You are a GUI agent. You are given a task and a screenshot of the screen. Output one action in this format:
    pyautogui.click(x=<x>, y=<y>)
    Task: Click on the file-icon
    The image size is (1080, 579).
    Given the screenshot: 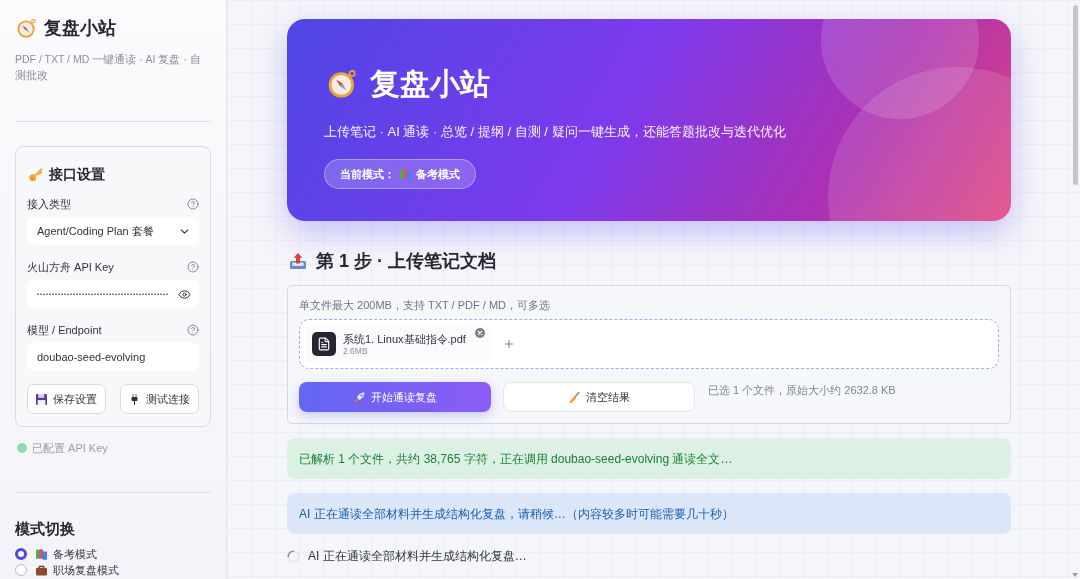 What is the action you would take?
    pyautogui.click(x=324, y=344)
    